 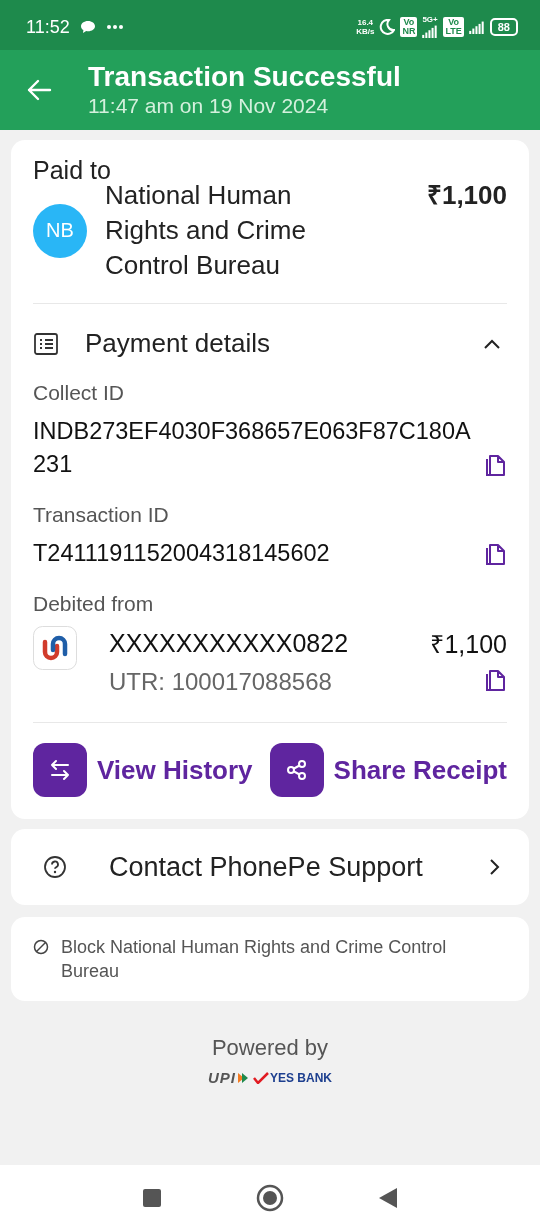 What do you see at coordinates (182, 553) in the screenshot?
I see `field-value: T2411191152004318145602` at bounding box center [182, 553].